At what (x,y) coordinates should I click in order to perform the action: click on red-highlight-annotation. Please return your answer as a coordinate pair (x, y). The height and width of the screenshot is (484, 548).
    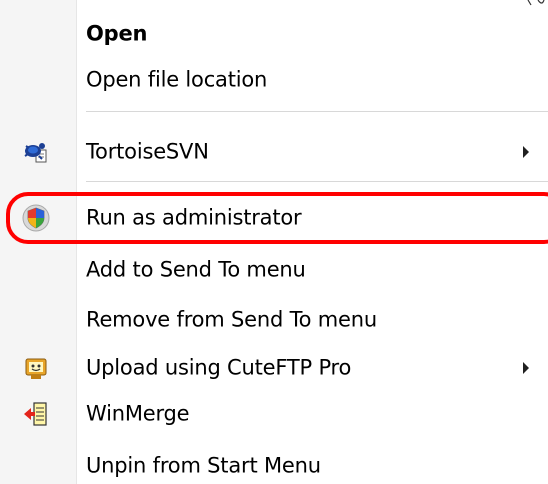
    Looking at the image, I should click on (277, 218).